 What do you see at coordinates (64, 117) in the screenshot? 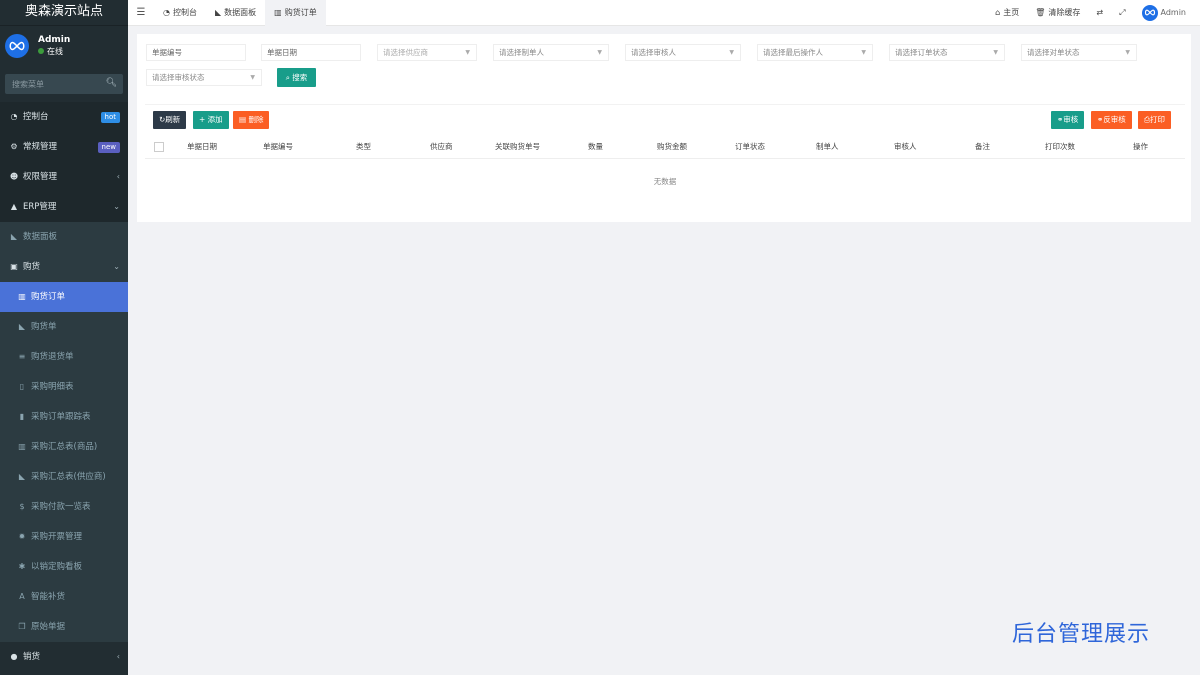
I see `sidebar-item-dashboard: ◔ 控制台 hot` at bounding box center [64, 117].